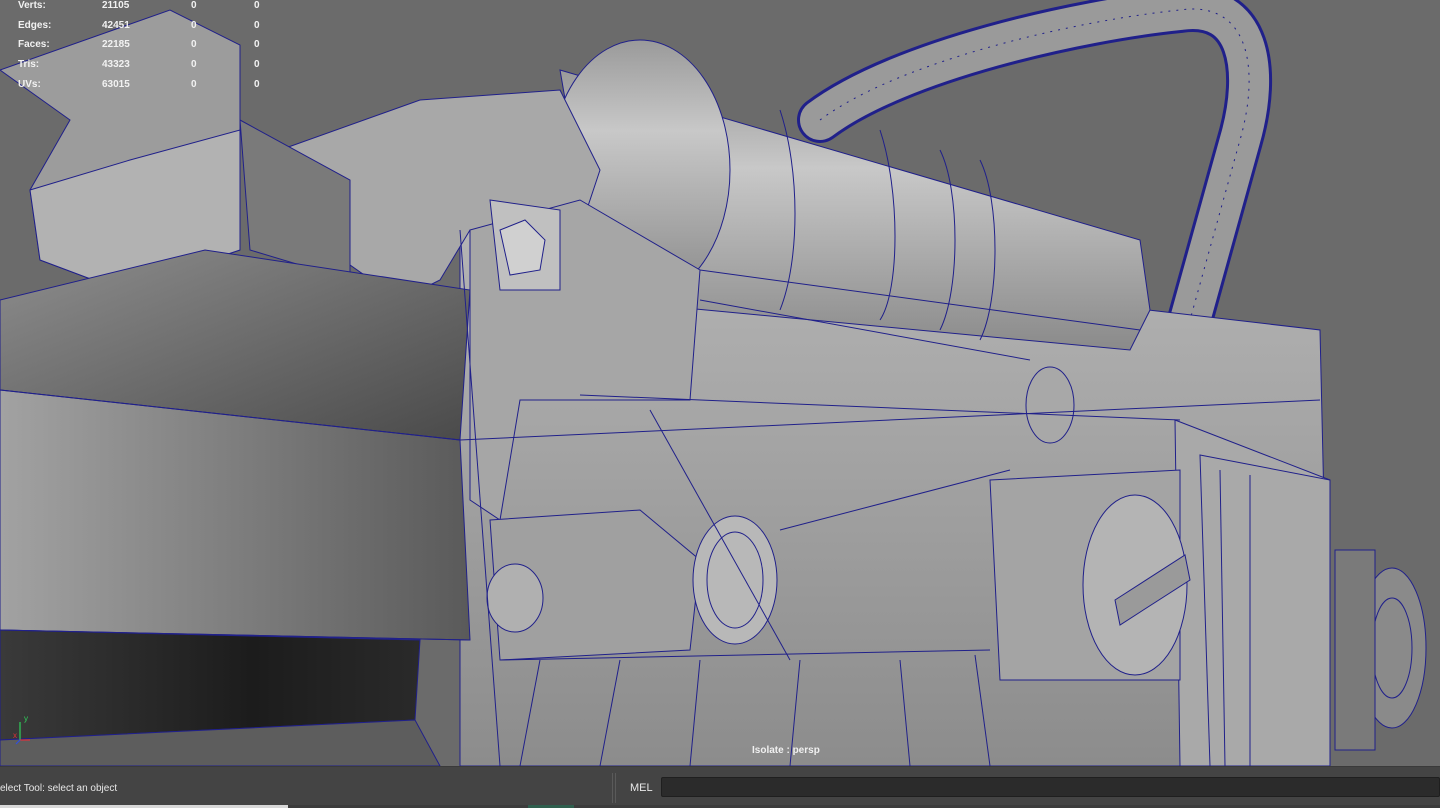 Image resolution: width=1440 pixels, height=808 pixels. Describe the element at coordinates (15, 735) in the screenshot. I see `axis-x-label: x` at that location.